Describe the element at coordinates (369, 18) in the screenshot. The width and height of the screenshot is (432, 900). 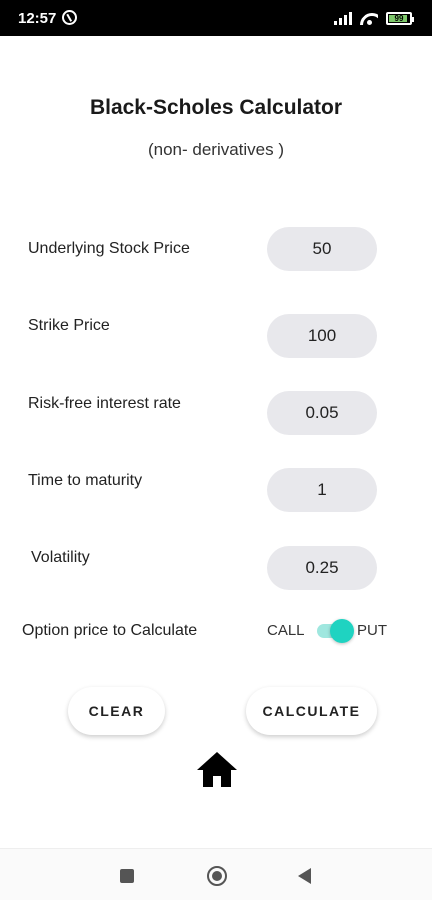
I see `wifi-icon` at that location.